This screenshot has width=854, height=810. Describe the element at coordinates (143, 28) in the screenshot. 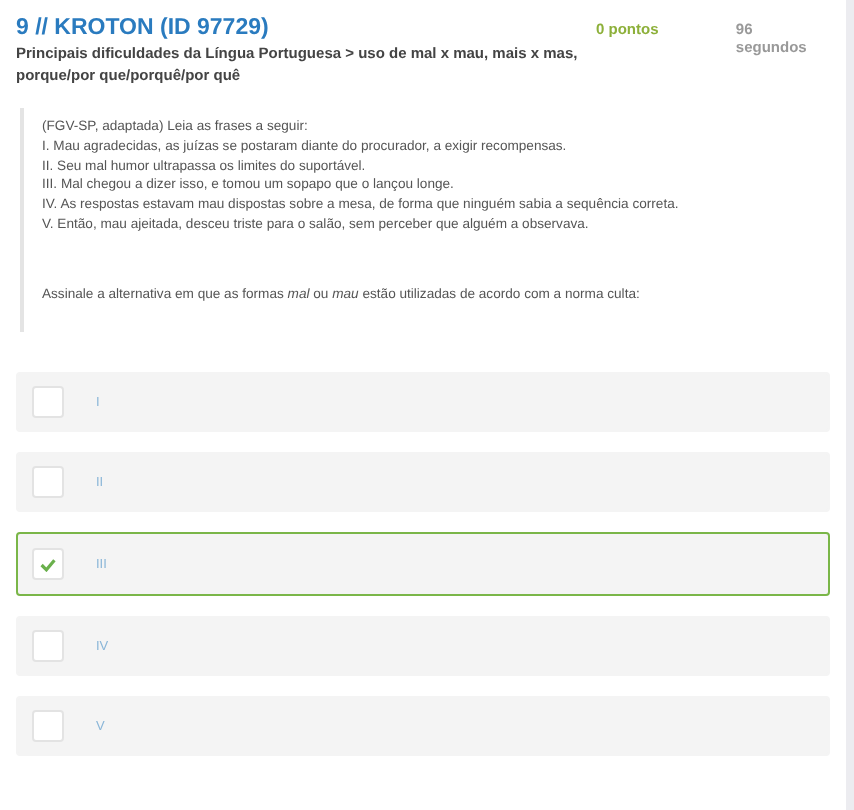

I see `question-title: 9 // KROTON (ID 97729)` at that location.